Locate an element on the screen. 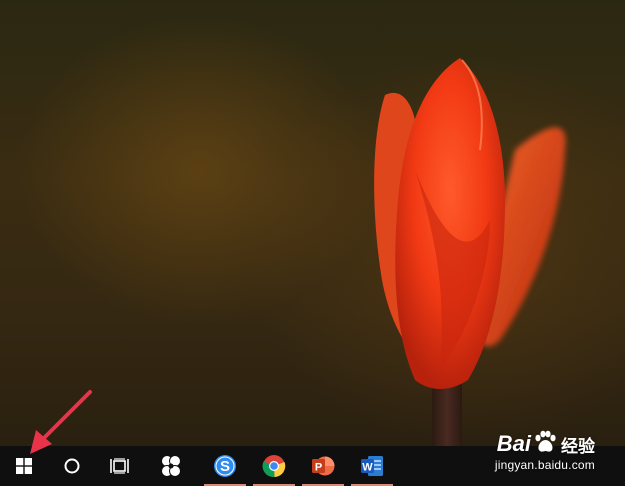  watermark-brand-left: Bai is located at coordinates (513, 443).